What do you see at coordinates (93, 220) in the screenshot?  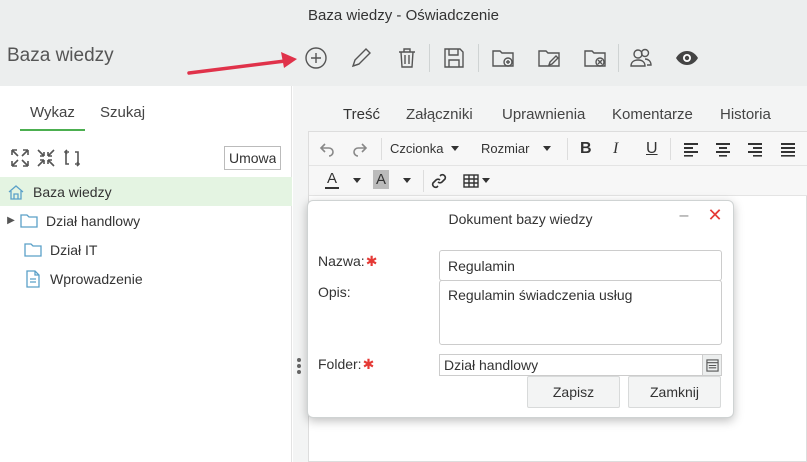 I see `tree-item-label: Dział handlowy` at bounding box center [93, 220].